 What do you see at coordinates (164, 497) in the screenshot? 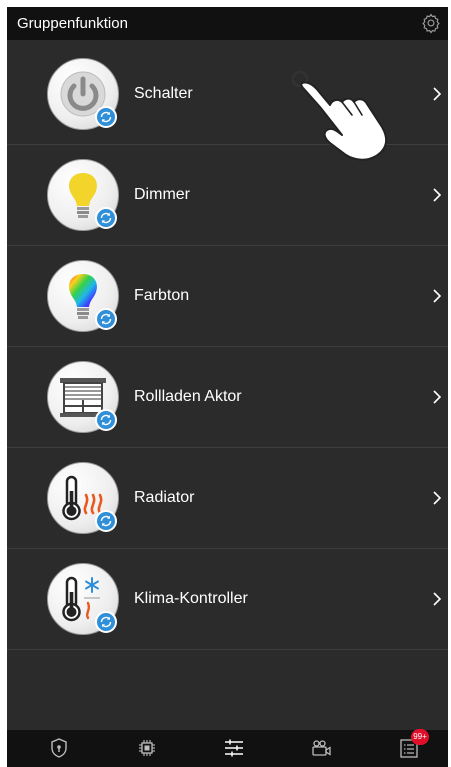
I see `item-label: Radiator` at bounding box center [164, 497].